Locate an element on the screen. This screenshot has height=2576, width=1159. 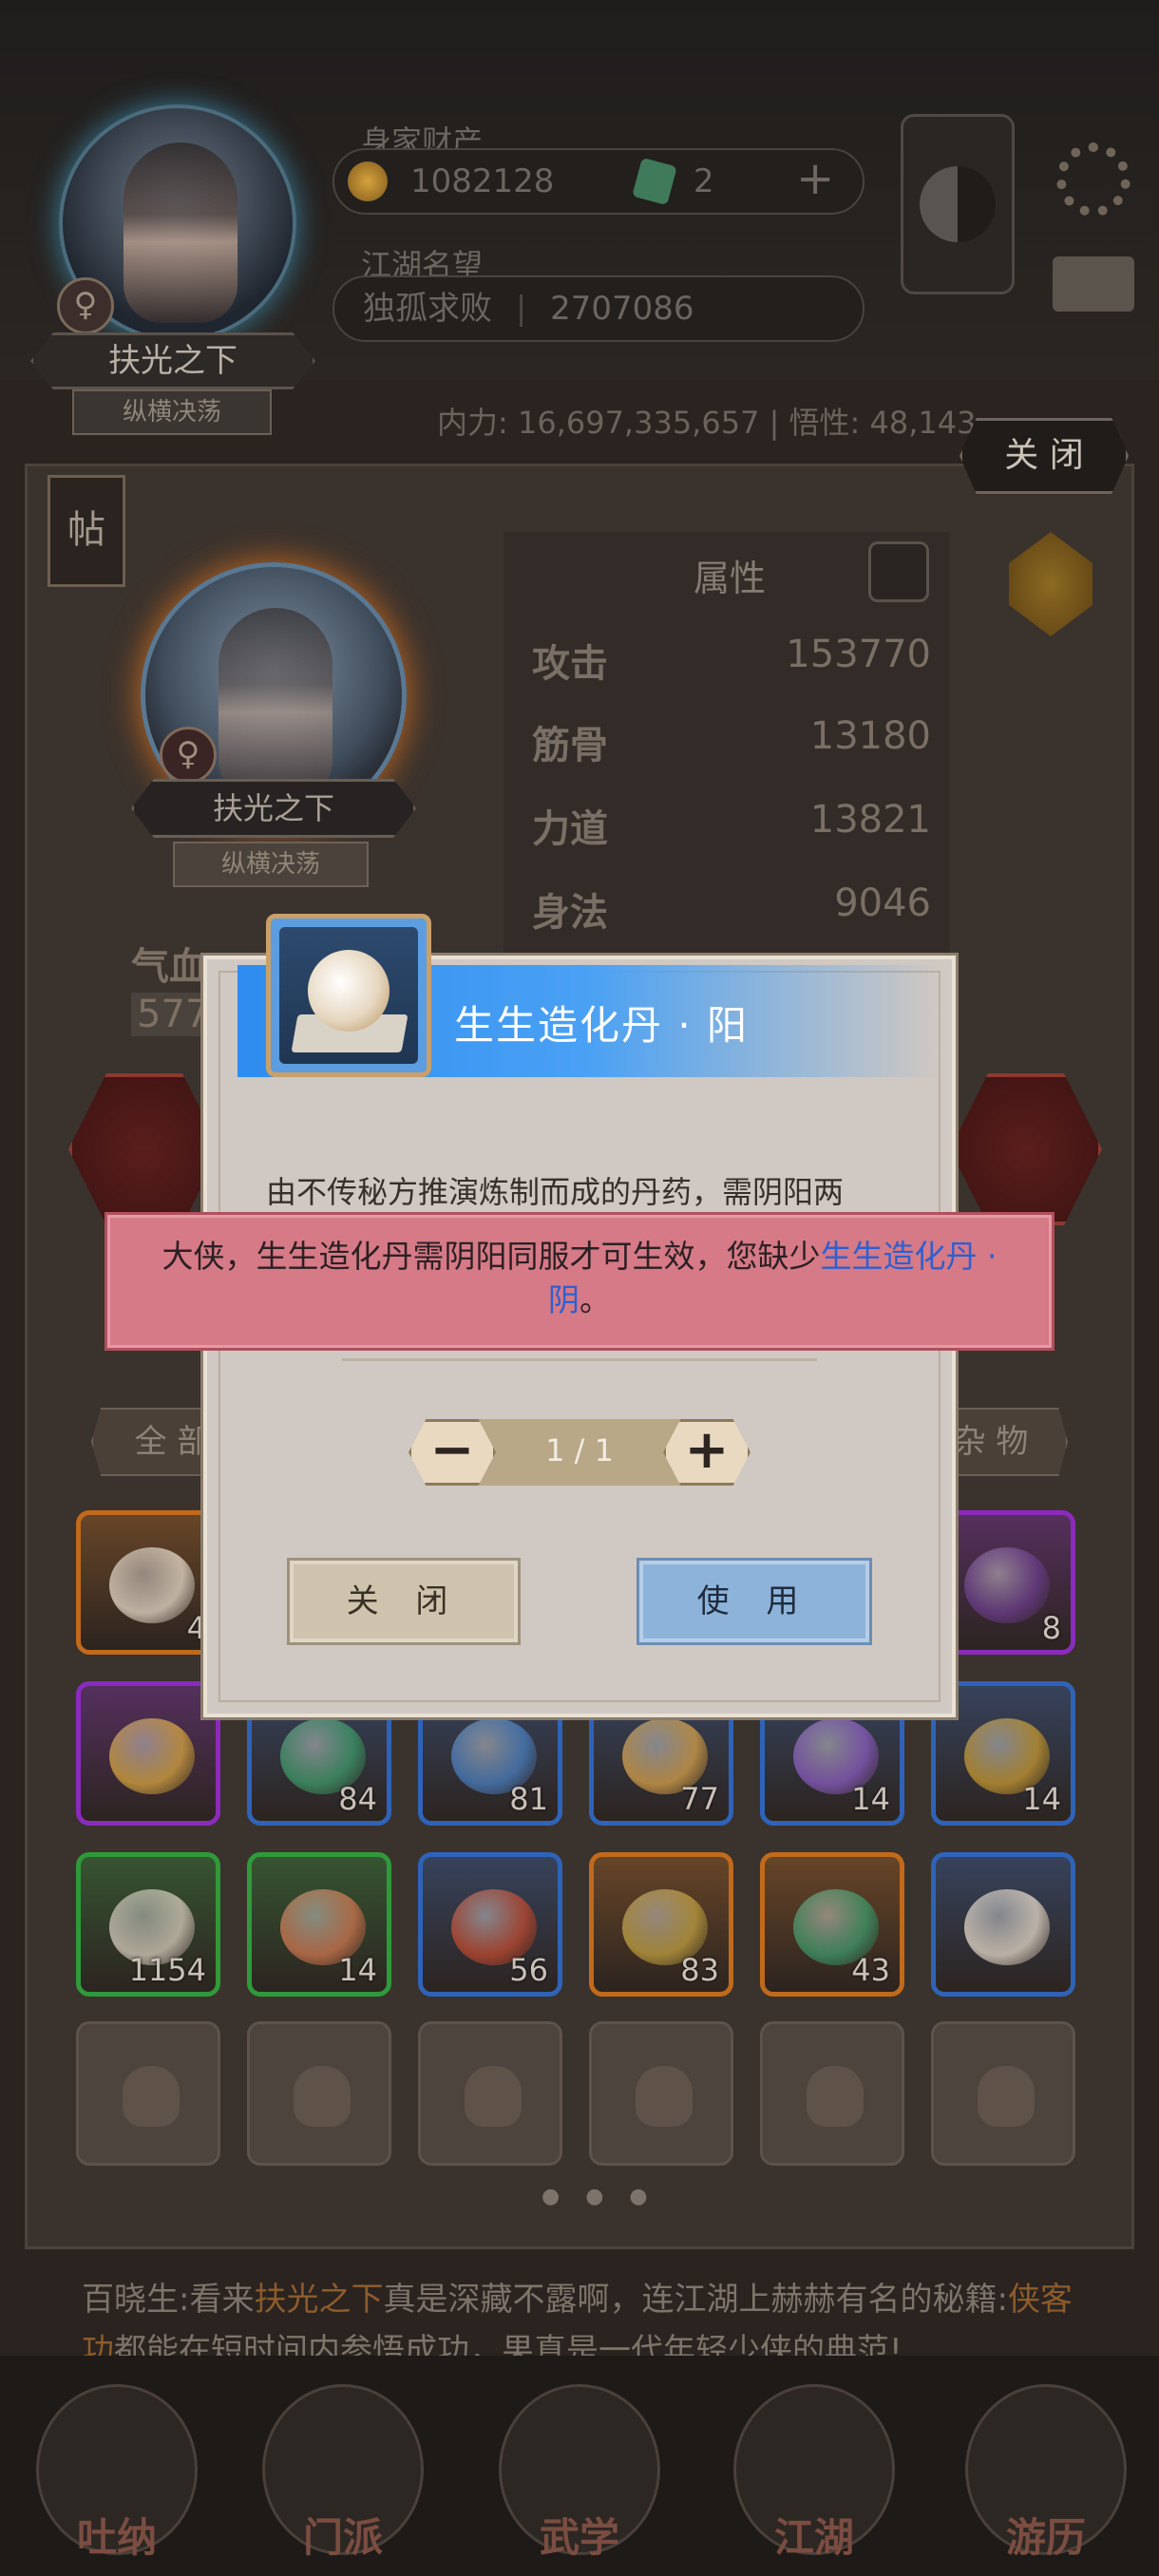
toast-suffix: 。 is located at coordinates (595, 1299).